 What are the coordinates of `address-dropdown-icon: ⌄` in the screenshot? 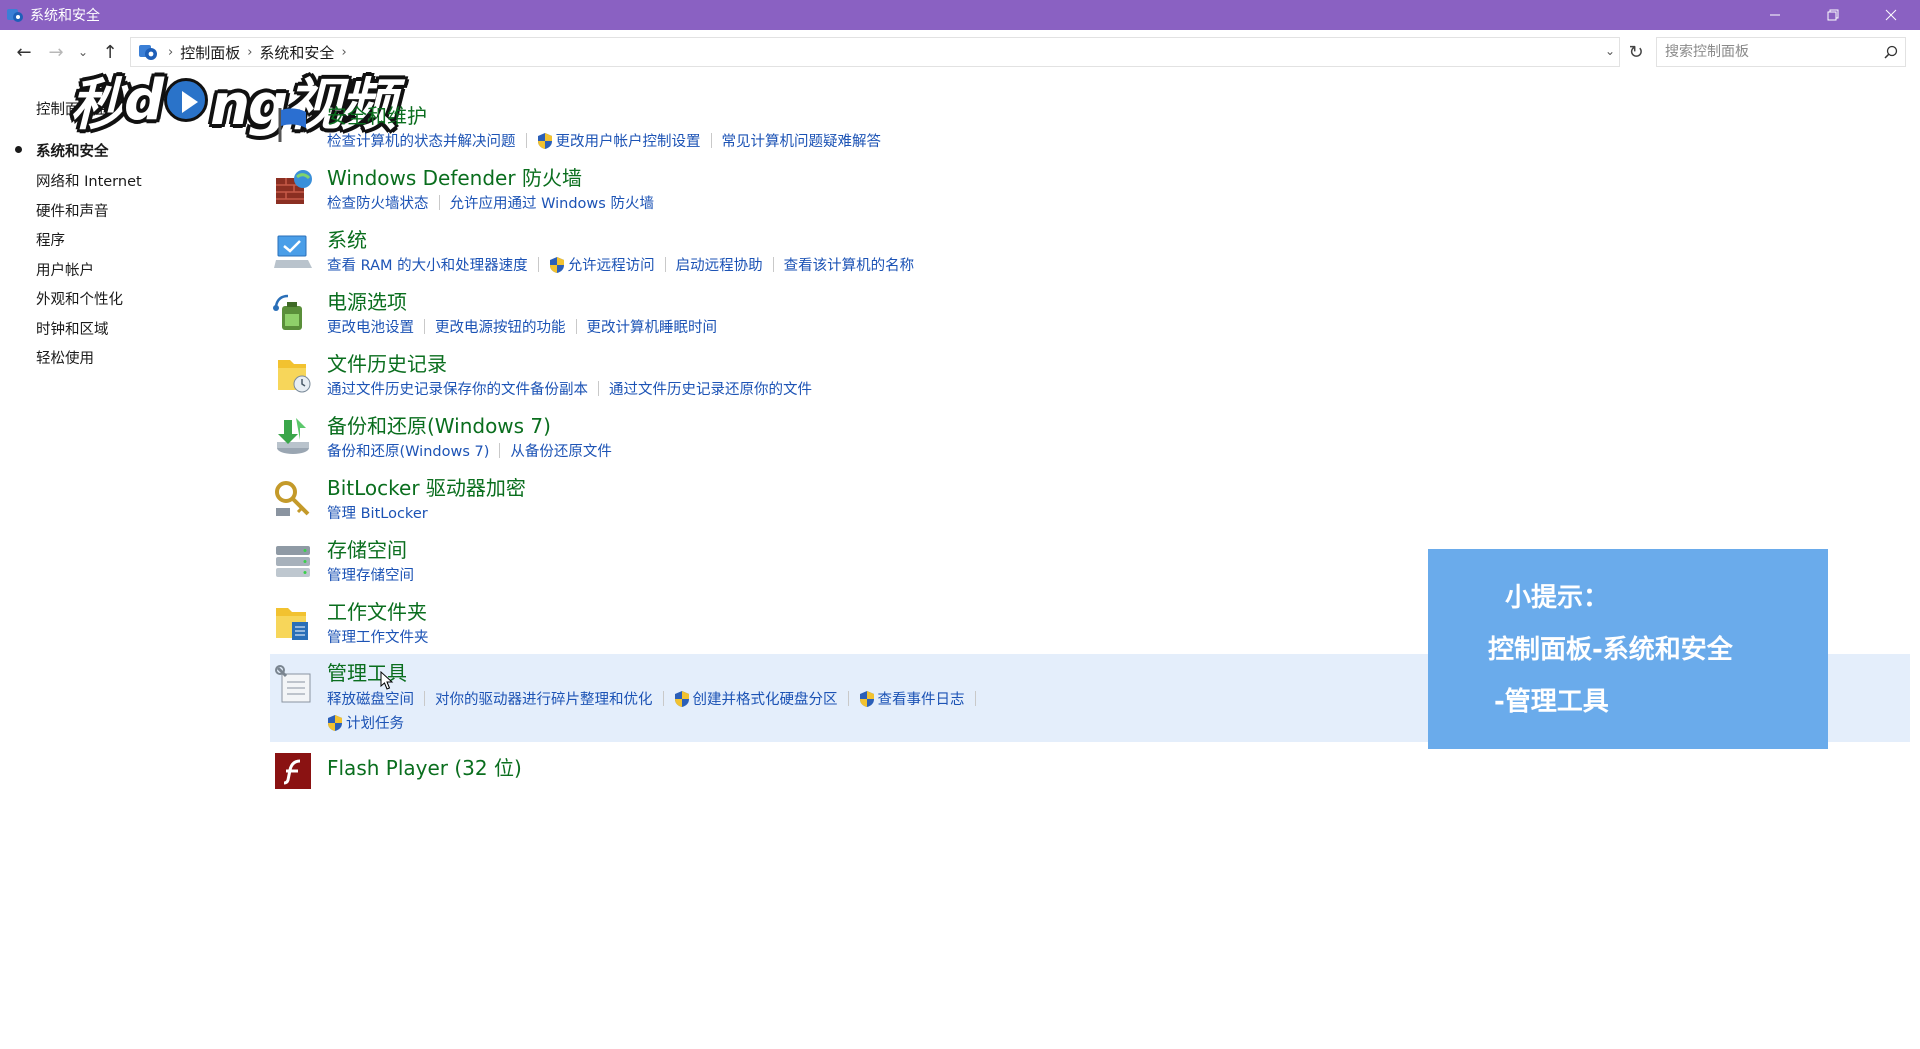 It's located at (1610, 51).